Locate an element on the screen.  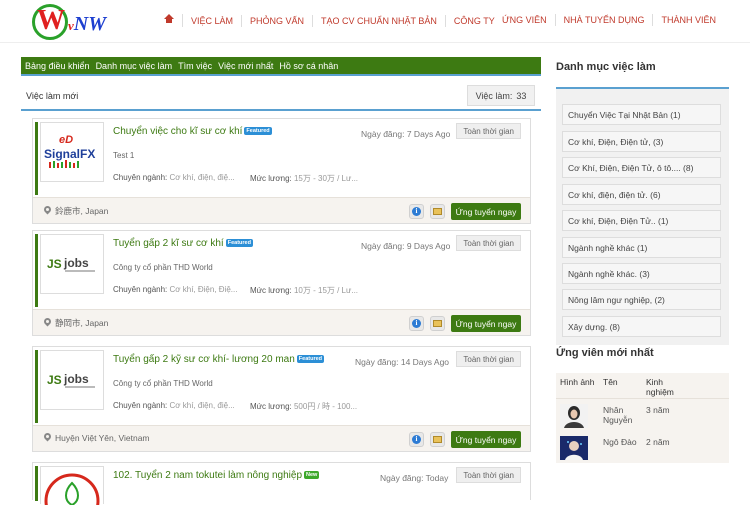
svg-text: eD is located at coordinates (66, 140).